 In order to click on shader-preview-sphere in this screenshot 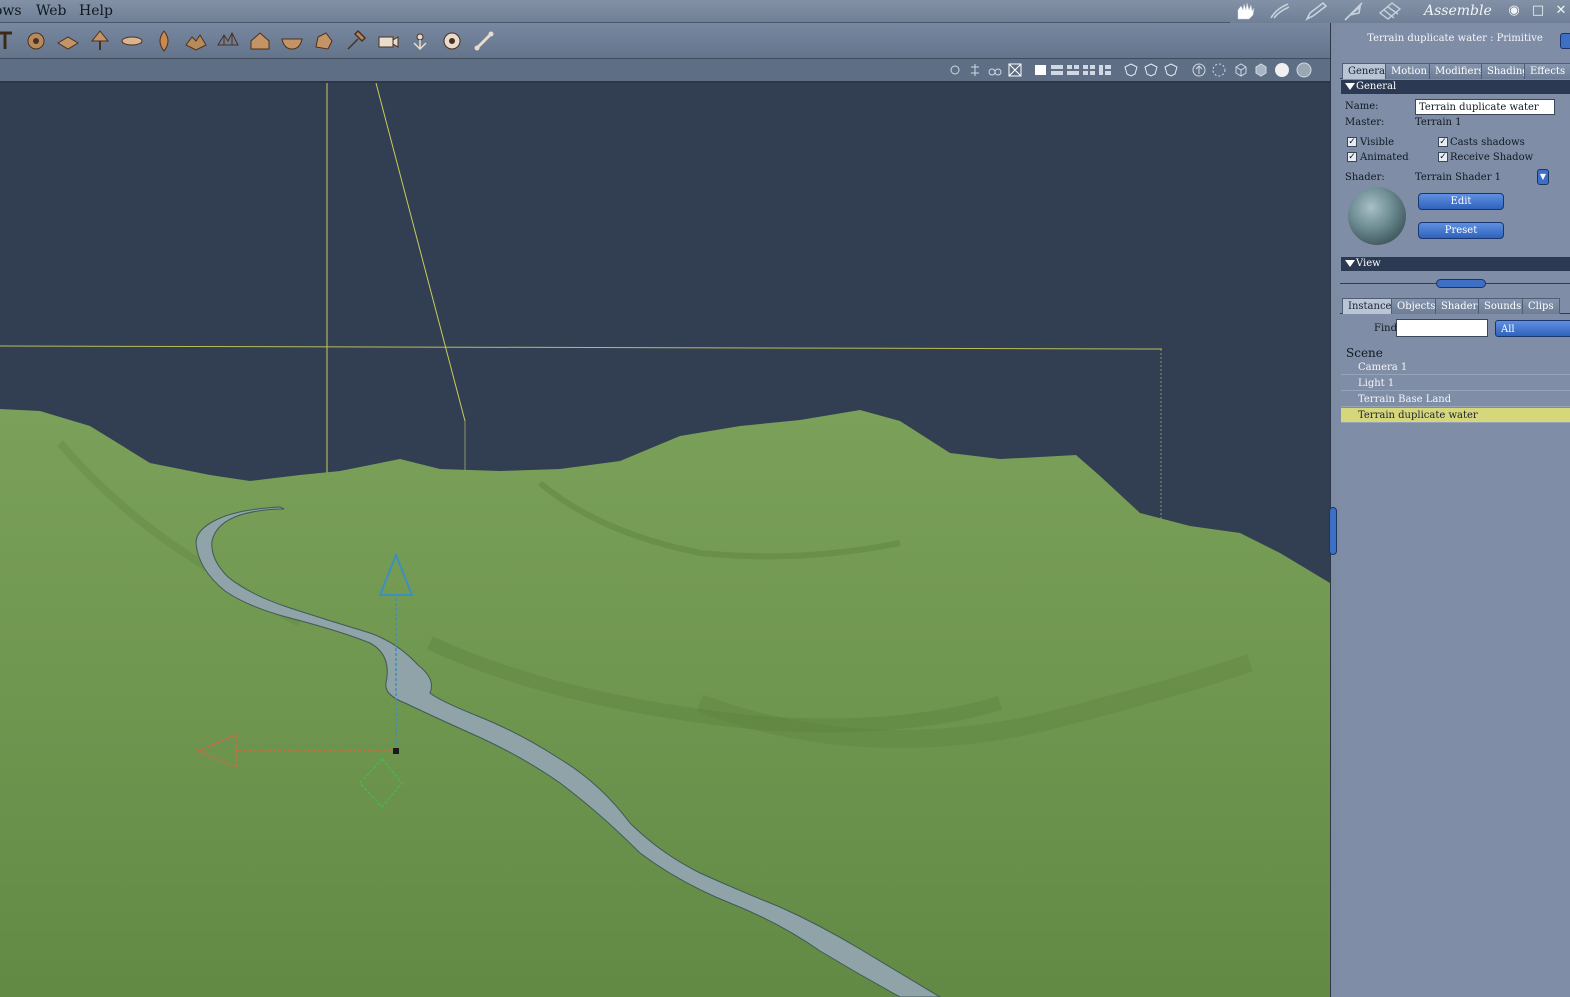, I will do `click(1377, 216)`.